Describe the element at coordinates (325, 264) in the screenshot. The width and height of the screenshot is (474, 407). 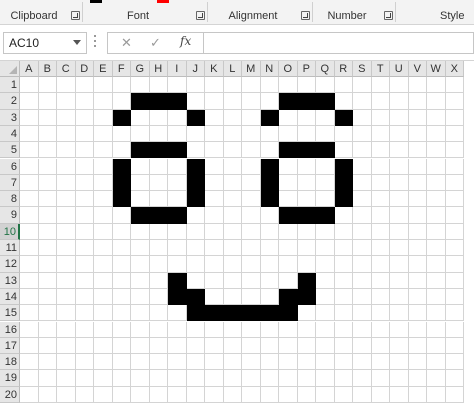
I see `cell-q12` at that location.